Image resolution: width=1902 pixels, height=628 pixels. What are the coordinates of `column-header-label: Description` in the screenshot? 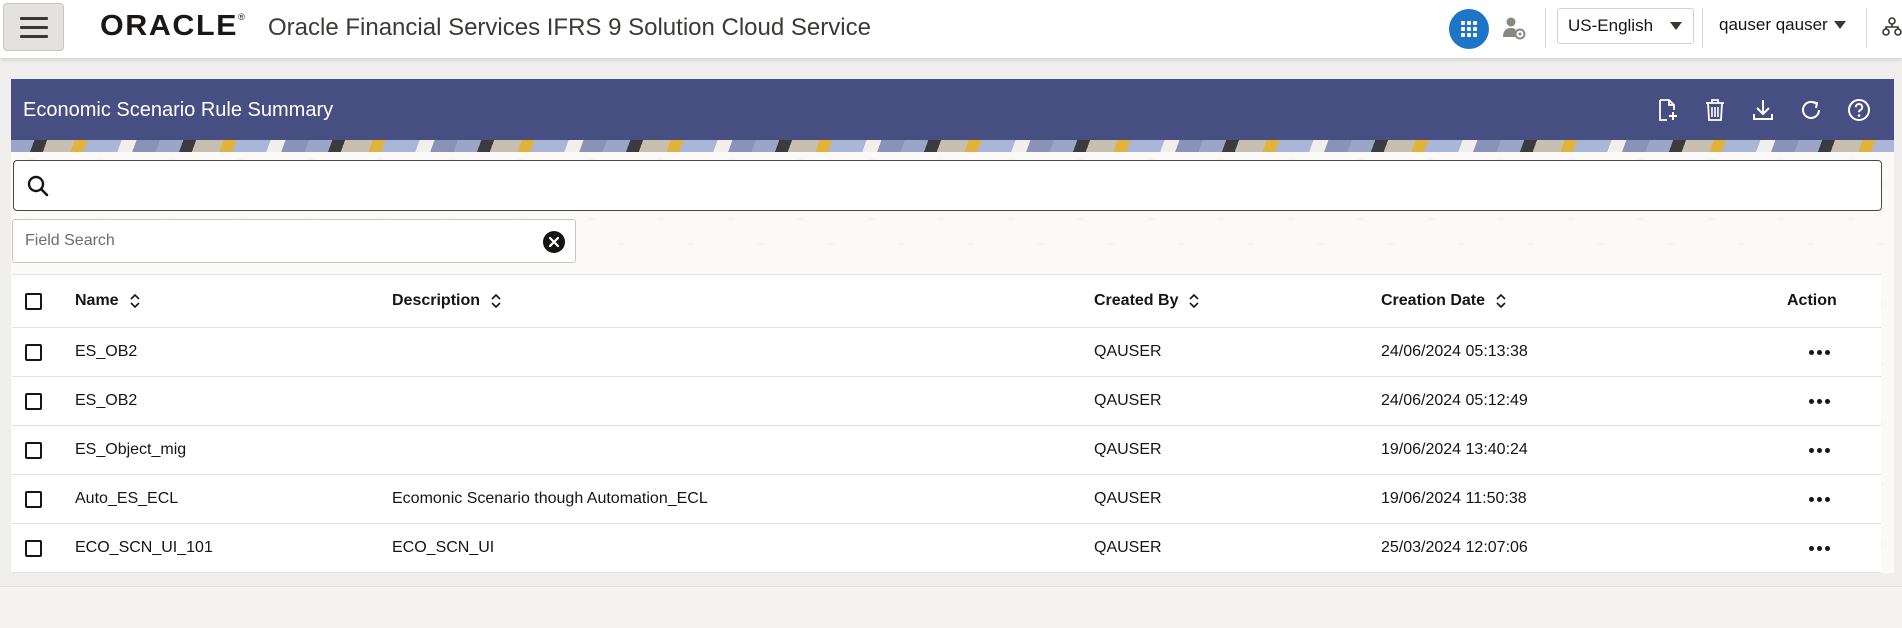 It's located at (436, 300).